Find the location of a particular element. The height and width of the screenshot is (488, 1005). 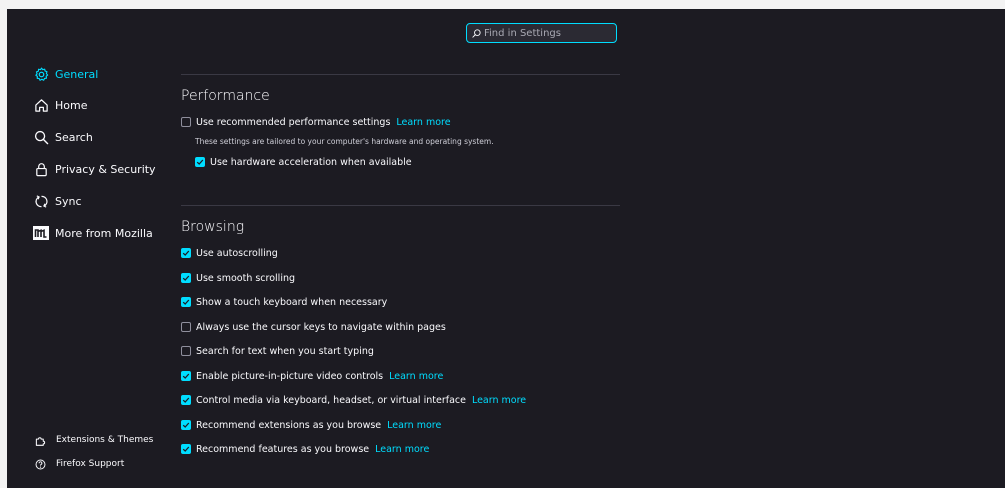

sidebar-item-privacy: Privacy & Security is located at coordinates (94, 169).